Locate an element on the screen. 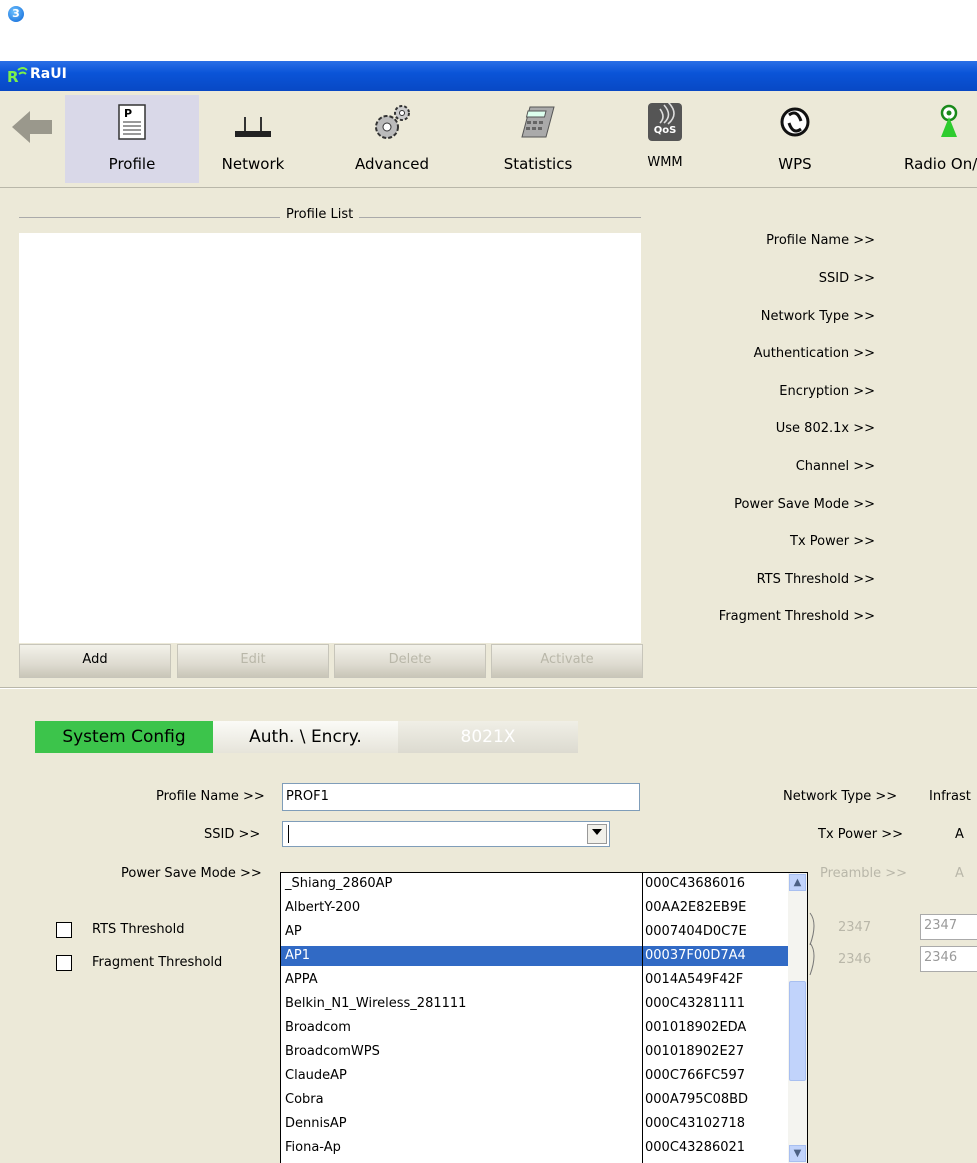  activate-button: Activate is located at coordinates (567, 661).